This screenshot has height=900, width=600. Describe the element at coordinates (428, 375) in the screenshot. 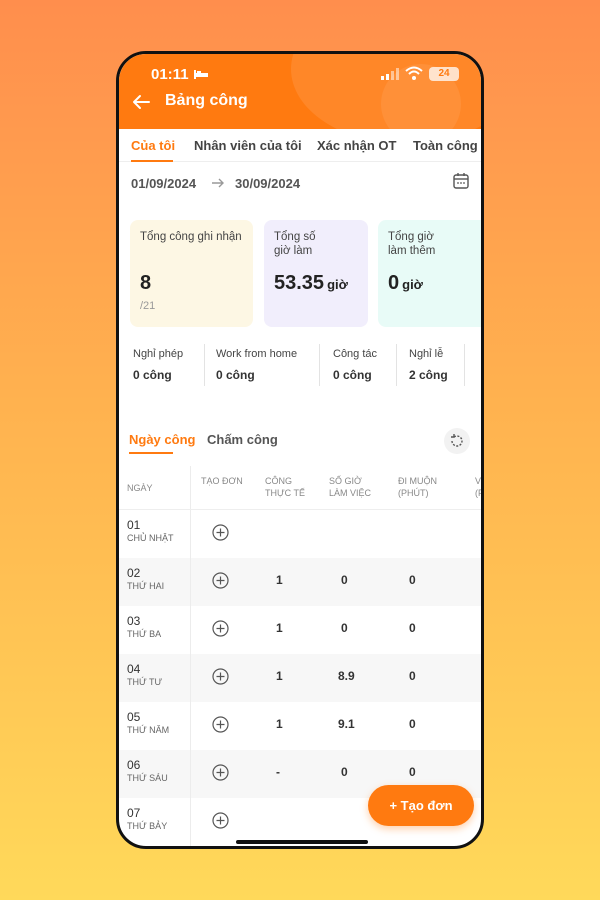

I see `stat-value: 2 công` at that location.